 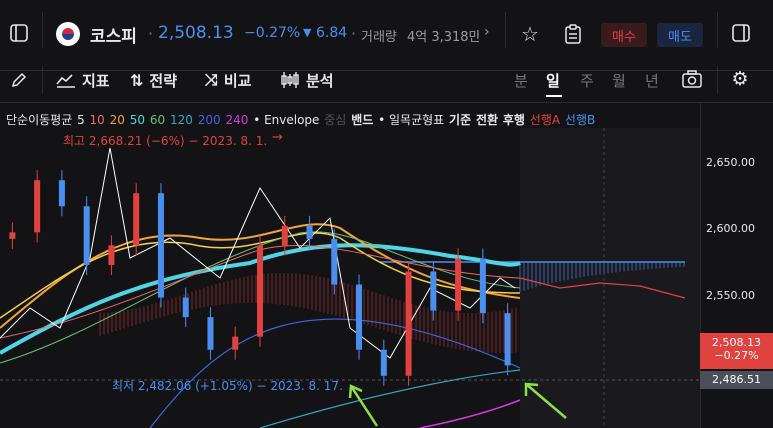 I want to click on ma10-label: 10, so click(x=97, y=120).